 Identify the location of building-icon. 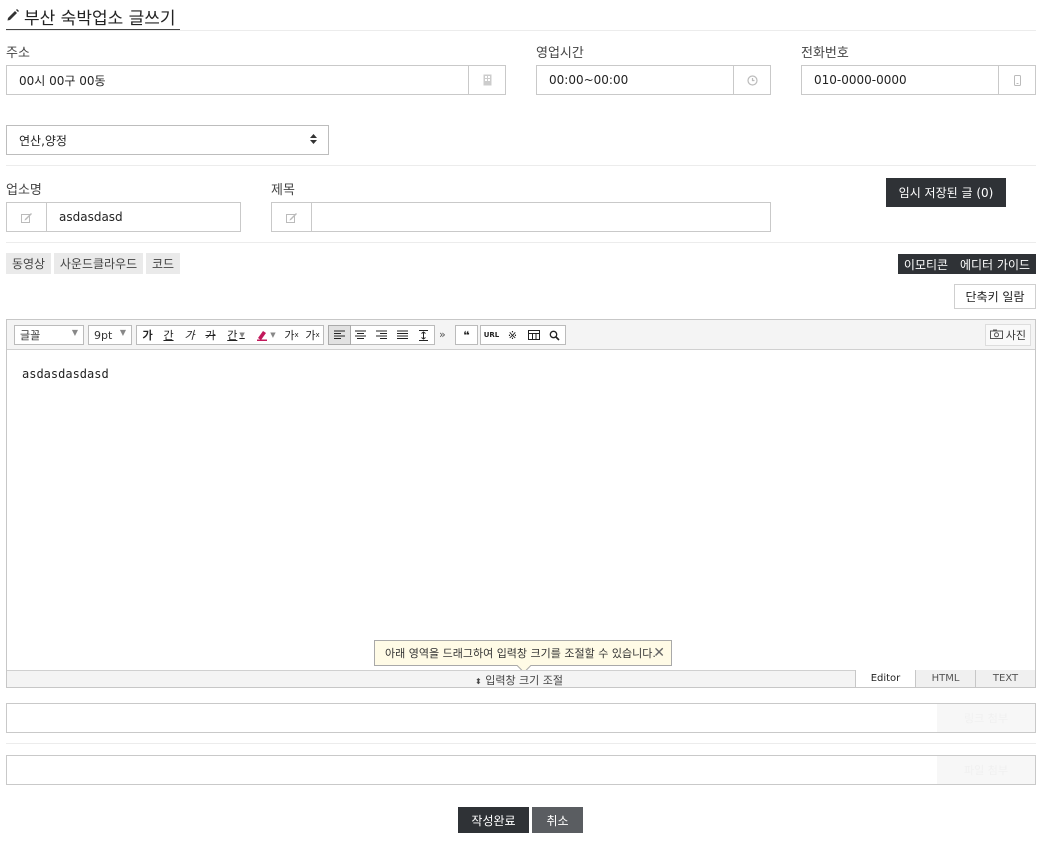
(486, 80).